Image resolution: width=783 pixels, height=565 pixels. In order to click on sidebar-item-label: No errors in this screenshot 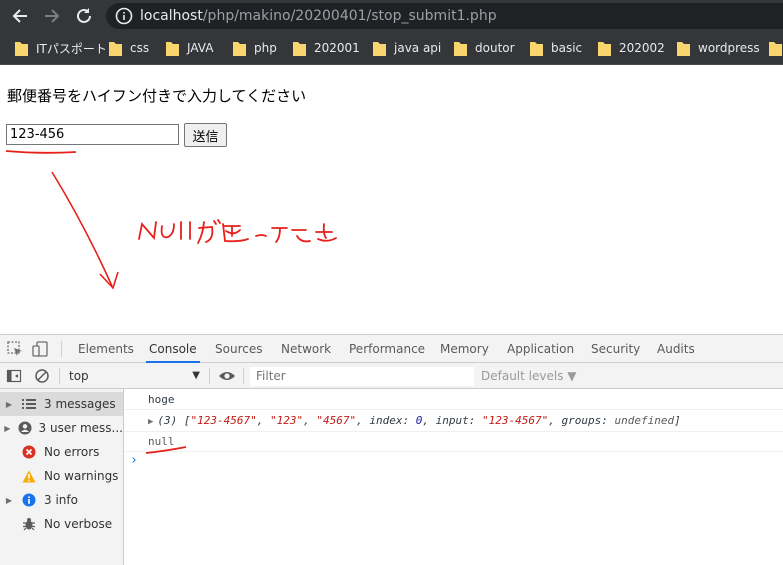, I will do `click(72, 452)`.